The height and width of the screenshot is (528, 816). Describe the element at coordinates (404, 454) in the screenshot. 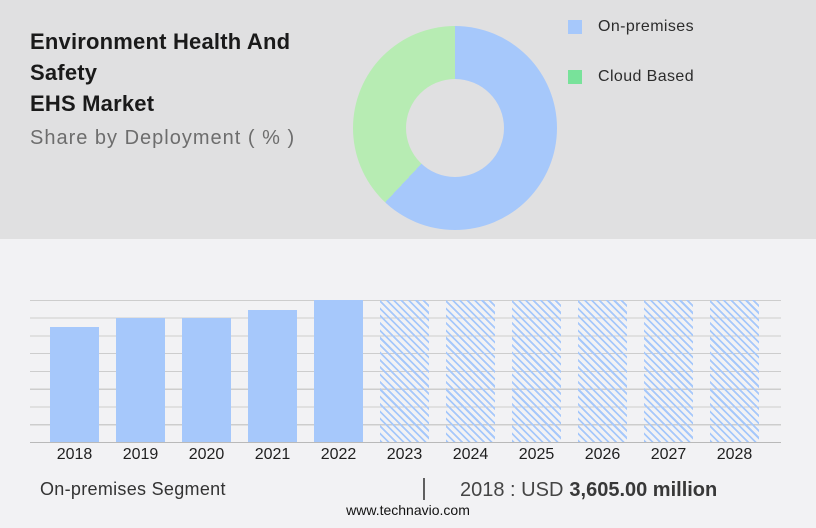

I see `x-axis-label-2023: 2023` at that location.